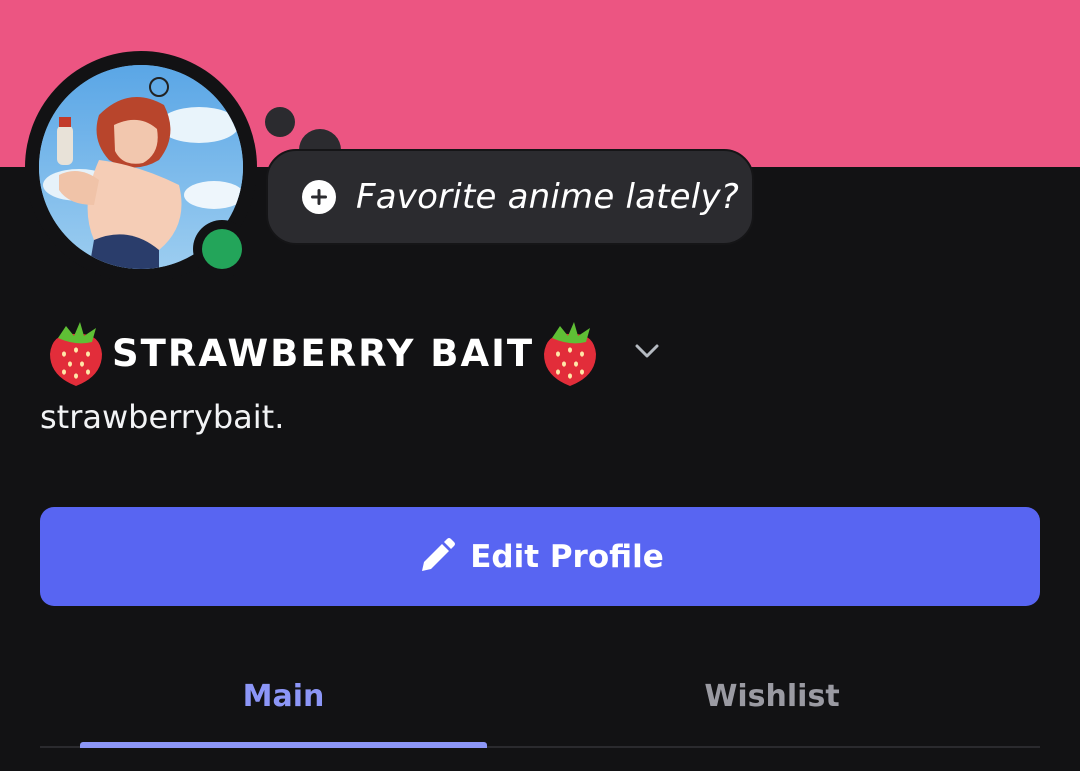  I want to click on edit-profile-button: Edit Profile, so click(540, 556).